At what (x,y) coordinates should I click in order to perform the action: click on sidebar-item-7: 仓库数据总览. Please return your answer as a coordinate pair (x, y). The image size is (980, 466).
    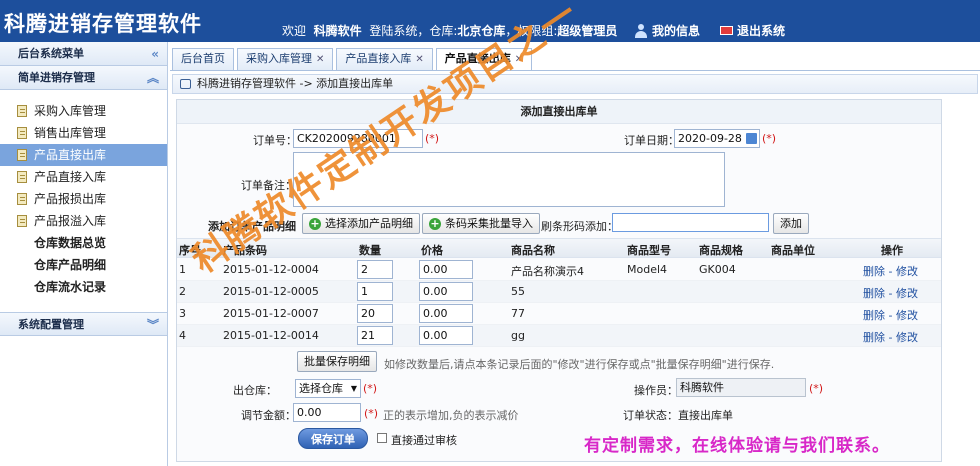
    Looking at the image, I should click on (83, 243).